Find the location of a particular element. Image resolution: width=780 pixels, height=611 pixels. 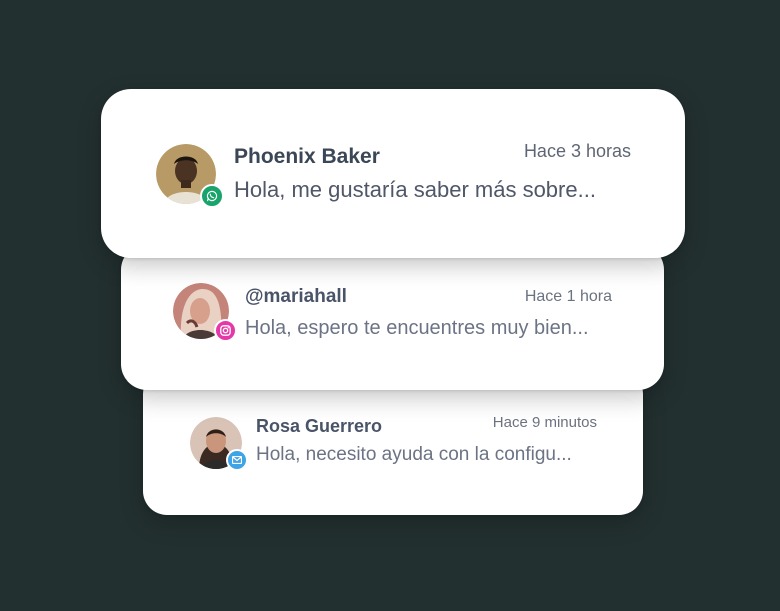

email-icon is located at coordinates (237, 460).